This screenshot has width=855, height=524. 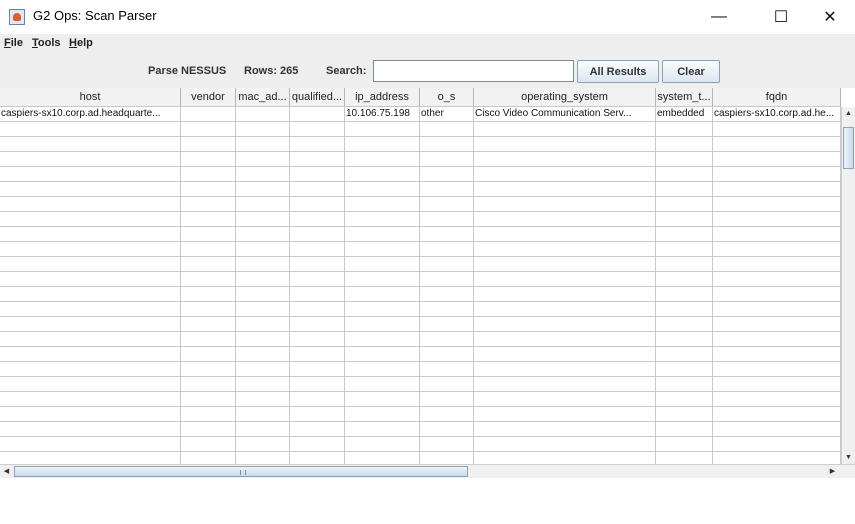 I want to click on table-cell: embedded, so click(x=684, y=114).